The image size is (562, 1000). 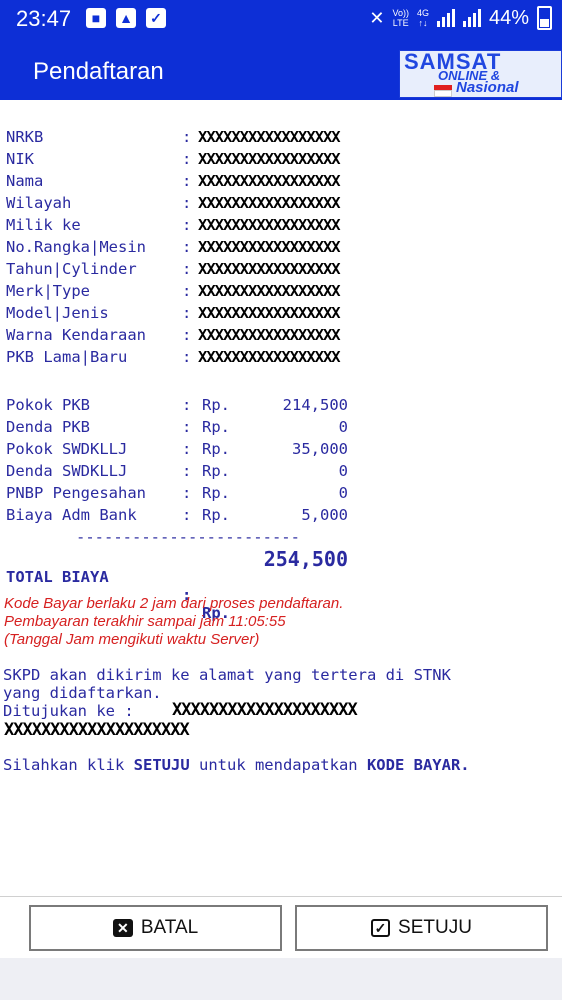 What do you see at coordinates (173, 137) in the screenshot?
I see `detail-row: NRKB: XXXXXXXXXXXXXXXXX` at bounding box center [173, 137].